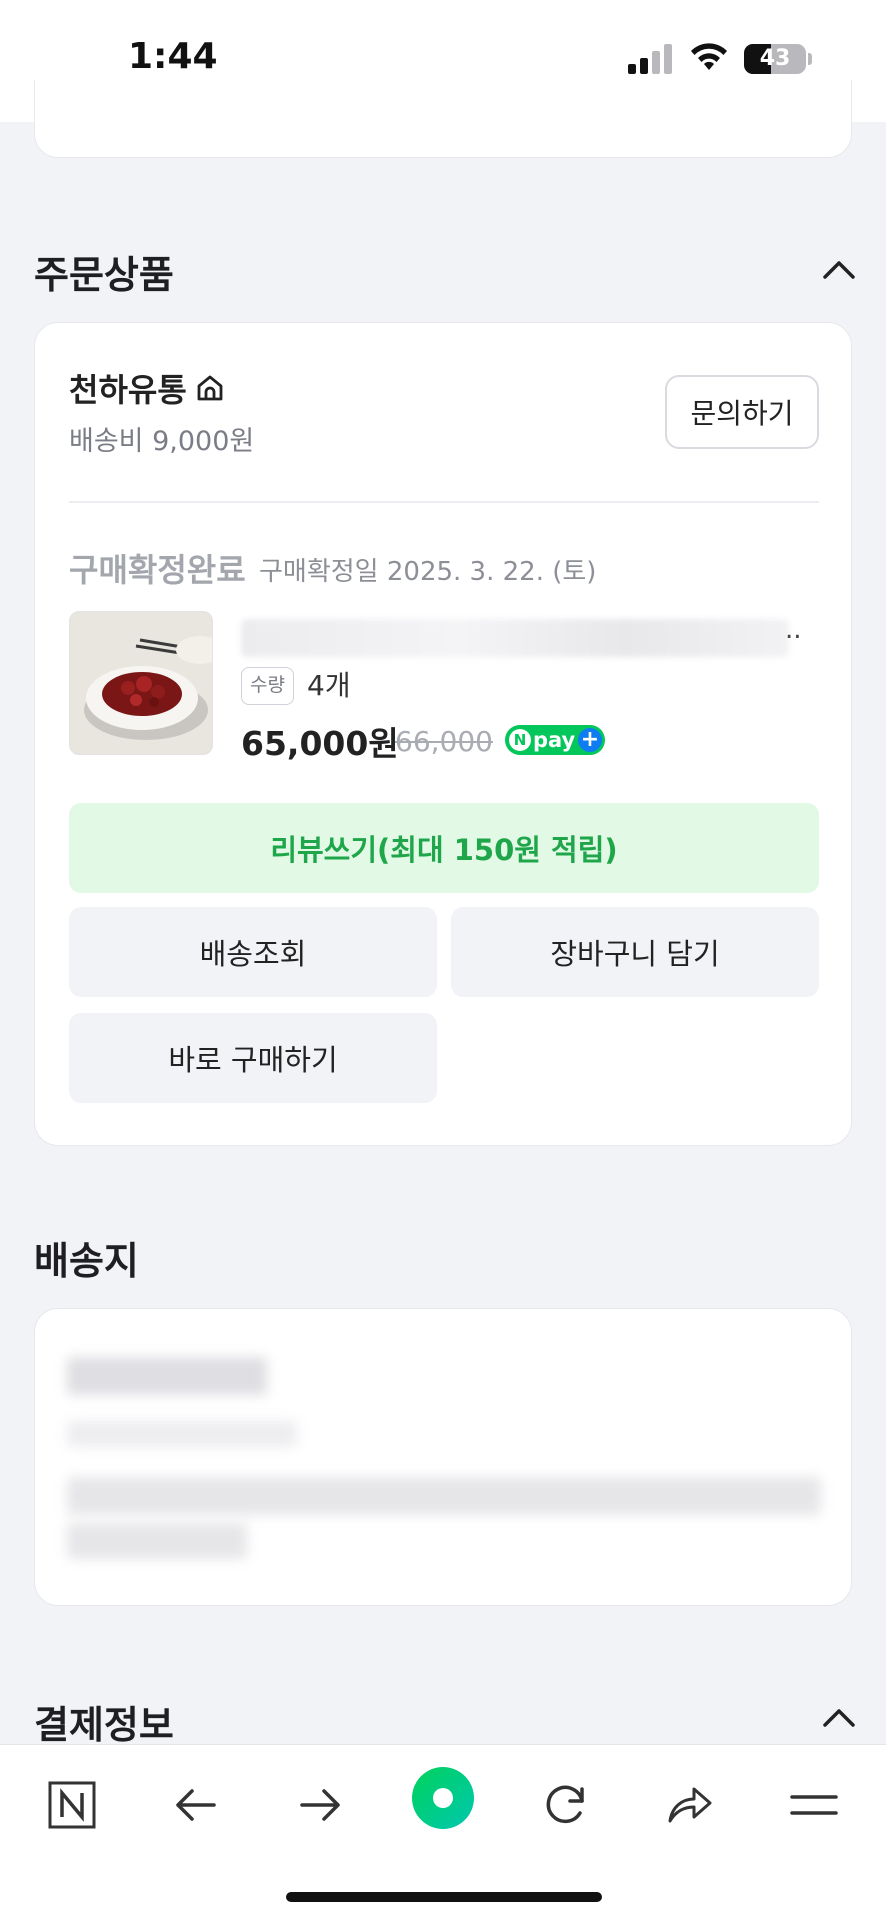 Image resolution: width=886 pixels, height=1920 pixels. What do you see at coordinates (520, 740) in the screenshot?
I see `npay-n-icon: N` at bounding box center [520, 740].